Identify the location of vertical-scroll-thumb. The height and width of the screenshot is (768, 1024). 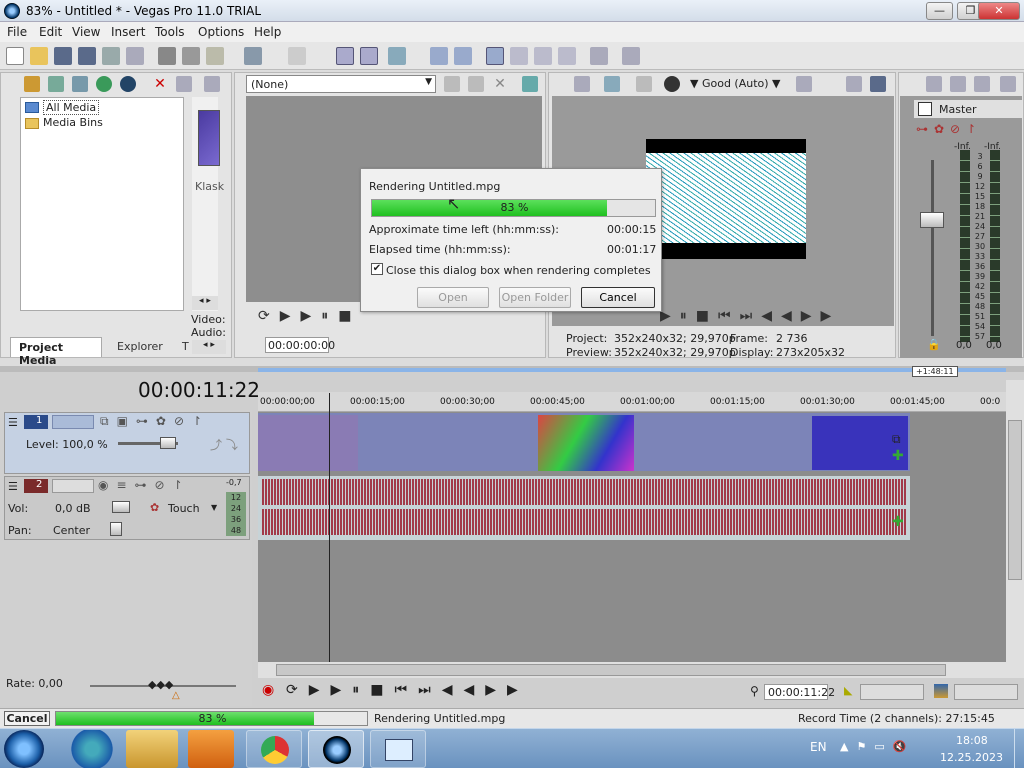
(1015, 500).